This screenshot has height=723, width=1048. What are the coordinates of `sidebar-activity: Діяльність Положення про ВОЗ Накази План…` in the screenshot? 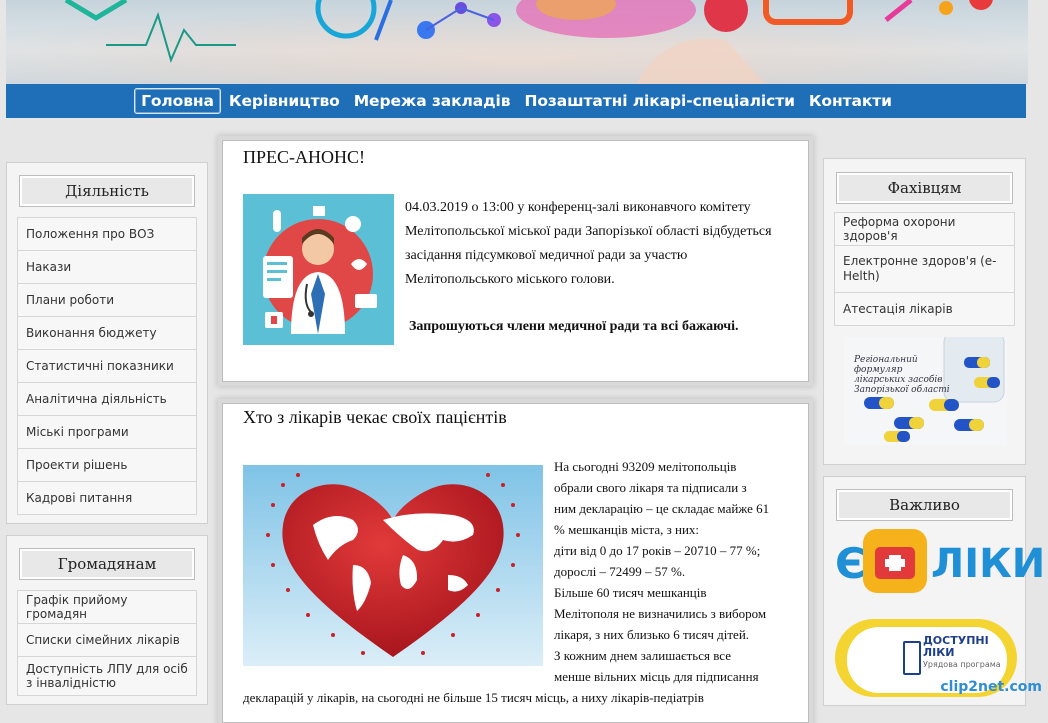 It's located at (107, 343).